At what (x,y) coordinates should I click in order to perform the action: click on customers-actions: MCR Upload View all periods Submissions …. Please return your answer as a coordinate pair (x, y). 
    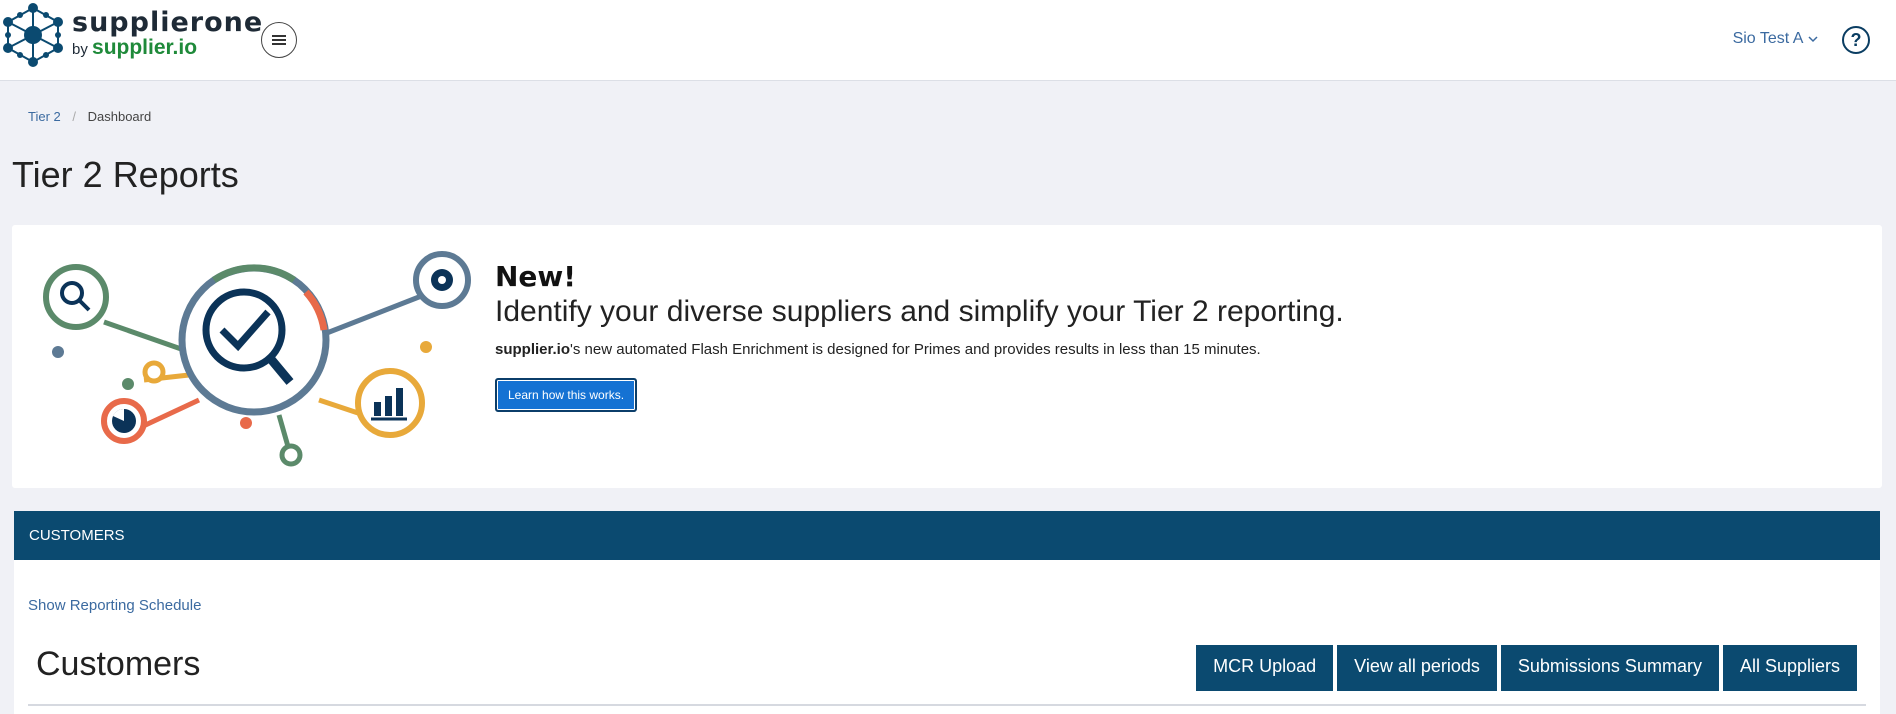
    Looking at the image, I should click on (1526, 668).